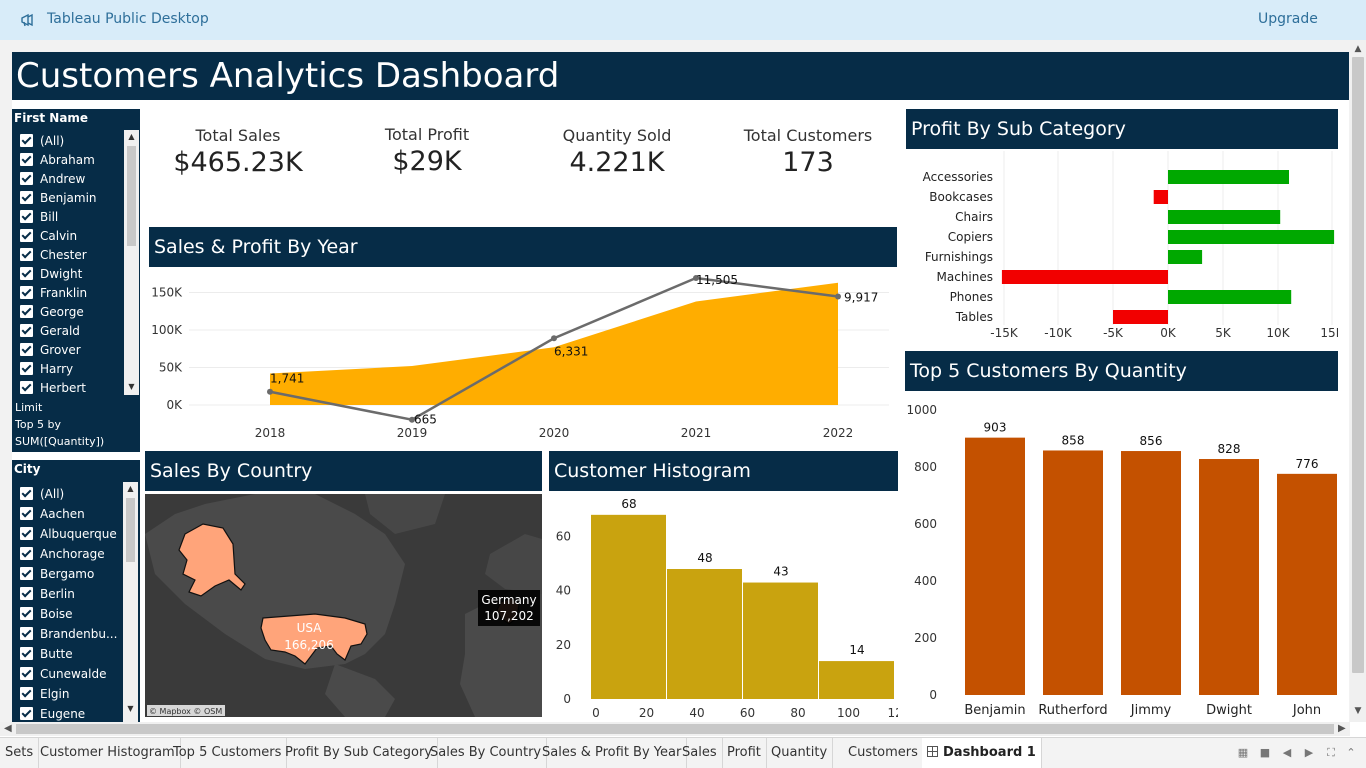  What do you see at coordinates (1331, 753) in the screenshot?
I see `fullscreen-icon: ⛶` at bounding box center [1331, 753].